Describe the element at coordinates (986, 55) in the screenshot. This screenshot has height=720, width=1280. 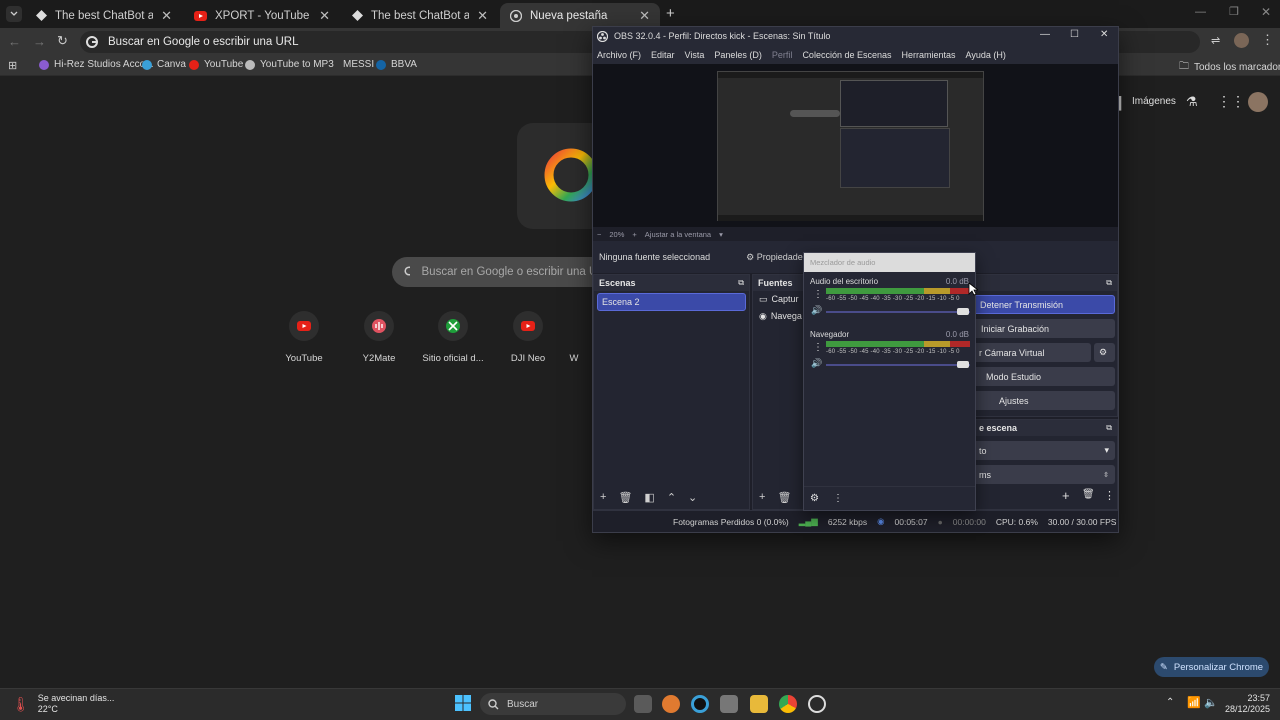
I see `menu-ayuda: Ayuda (H)` at that location.